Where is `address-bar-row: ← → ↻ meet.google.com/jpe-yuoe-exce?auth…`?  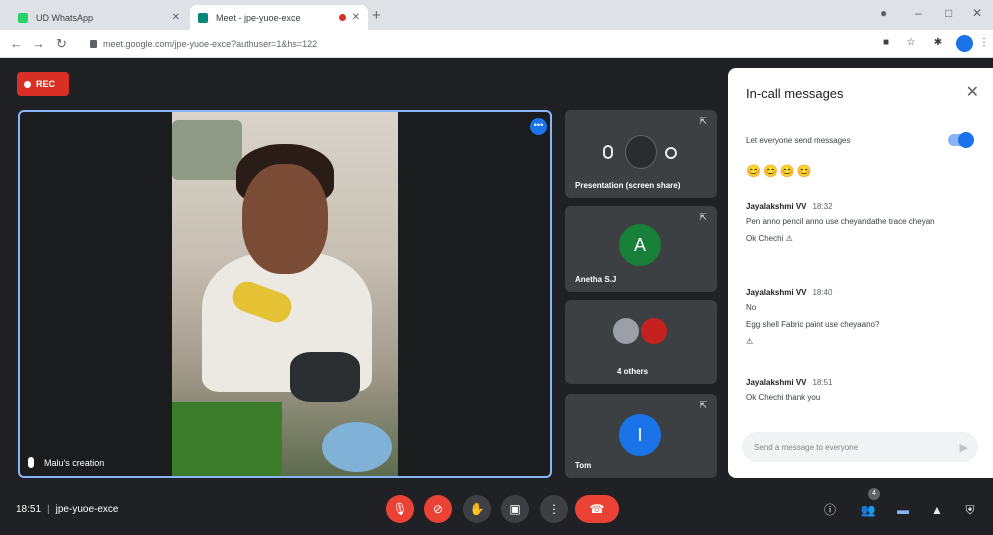
address-bar-row: ← → ↻ meet.google.com/jpe-yuoe-exce?auth… is located at coordinates (496, 44).